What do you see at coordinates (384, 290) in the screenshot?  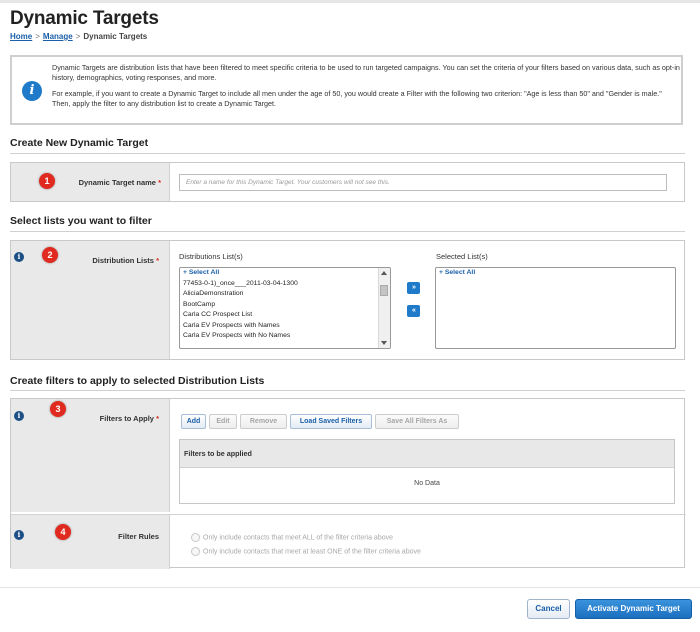 I see `scroll-thumb` at bounding box center [384, 290].